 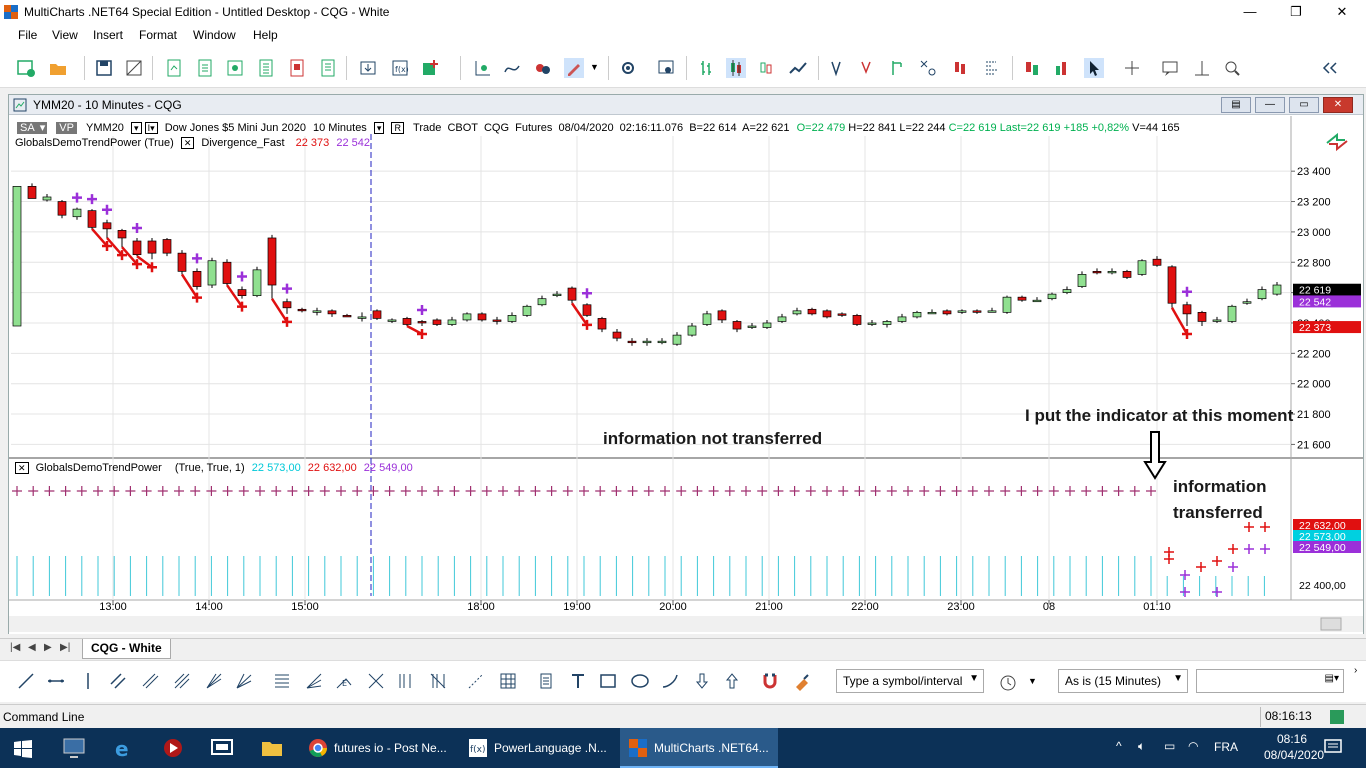 What do you see at coordinates (702, 681) in the screenshot?
I see `arrow-down-tool-icon` at bounding box center [702, 681].